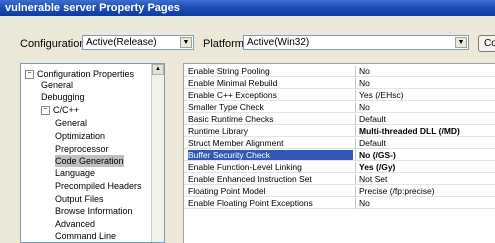 The image size is (495, 243). What do you see at coordinates (66, 110) in the screenshot?
I see `tree-item-label: C/C++` at bounding box center [66, 110].